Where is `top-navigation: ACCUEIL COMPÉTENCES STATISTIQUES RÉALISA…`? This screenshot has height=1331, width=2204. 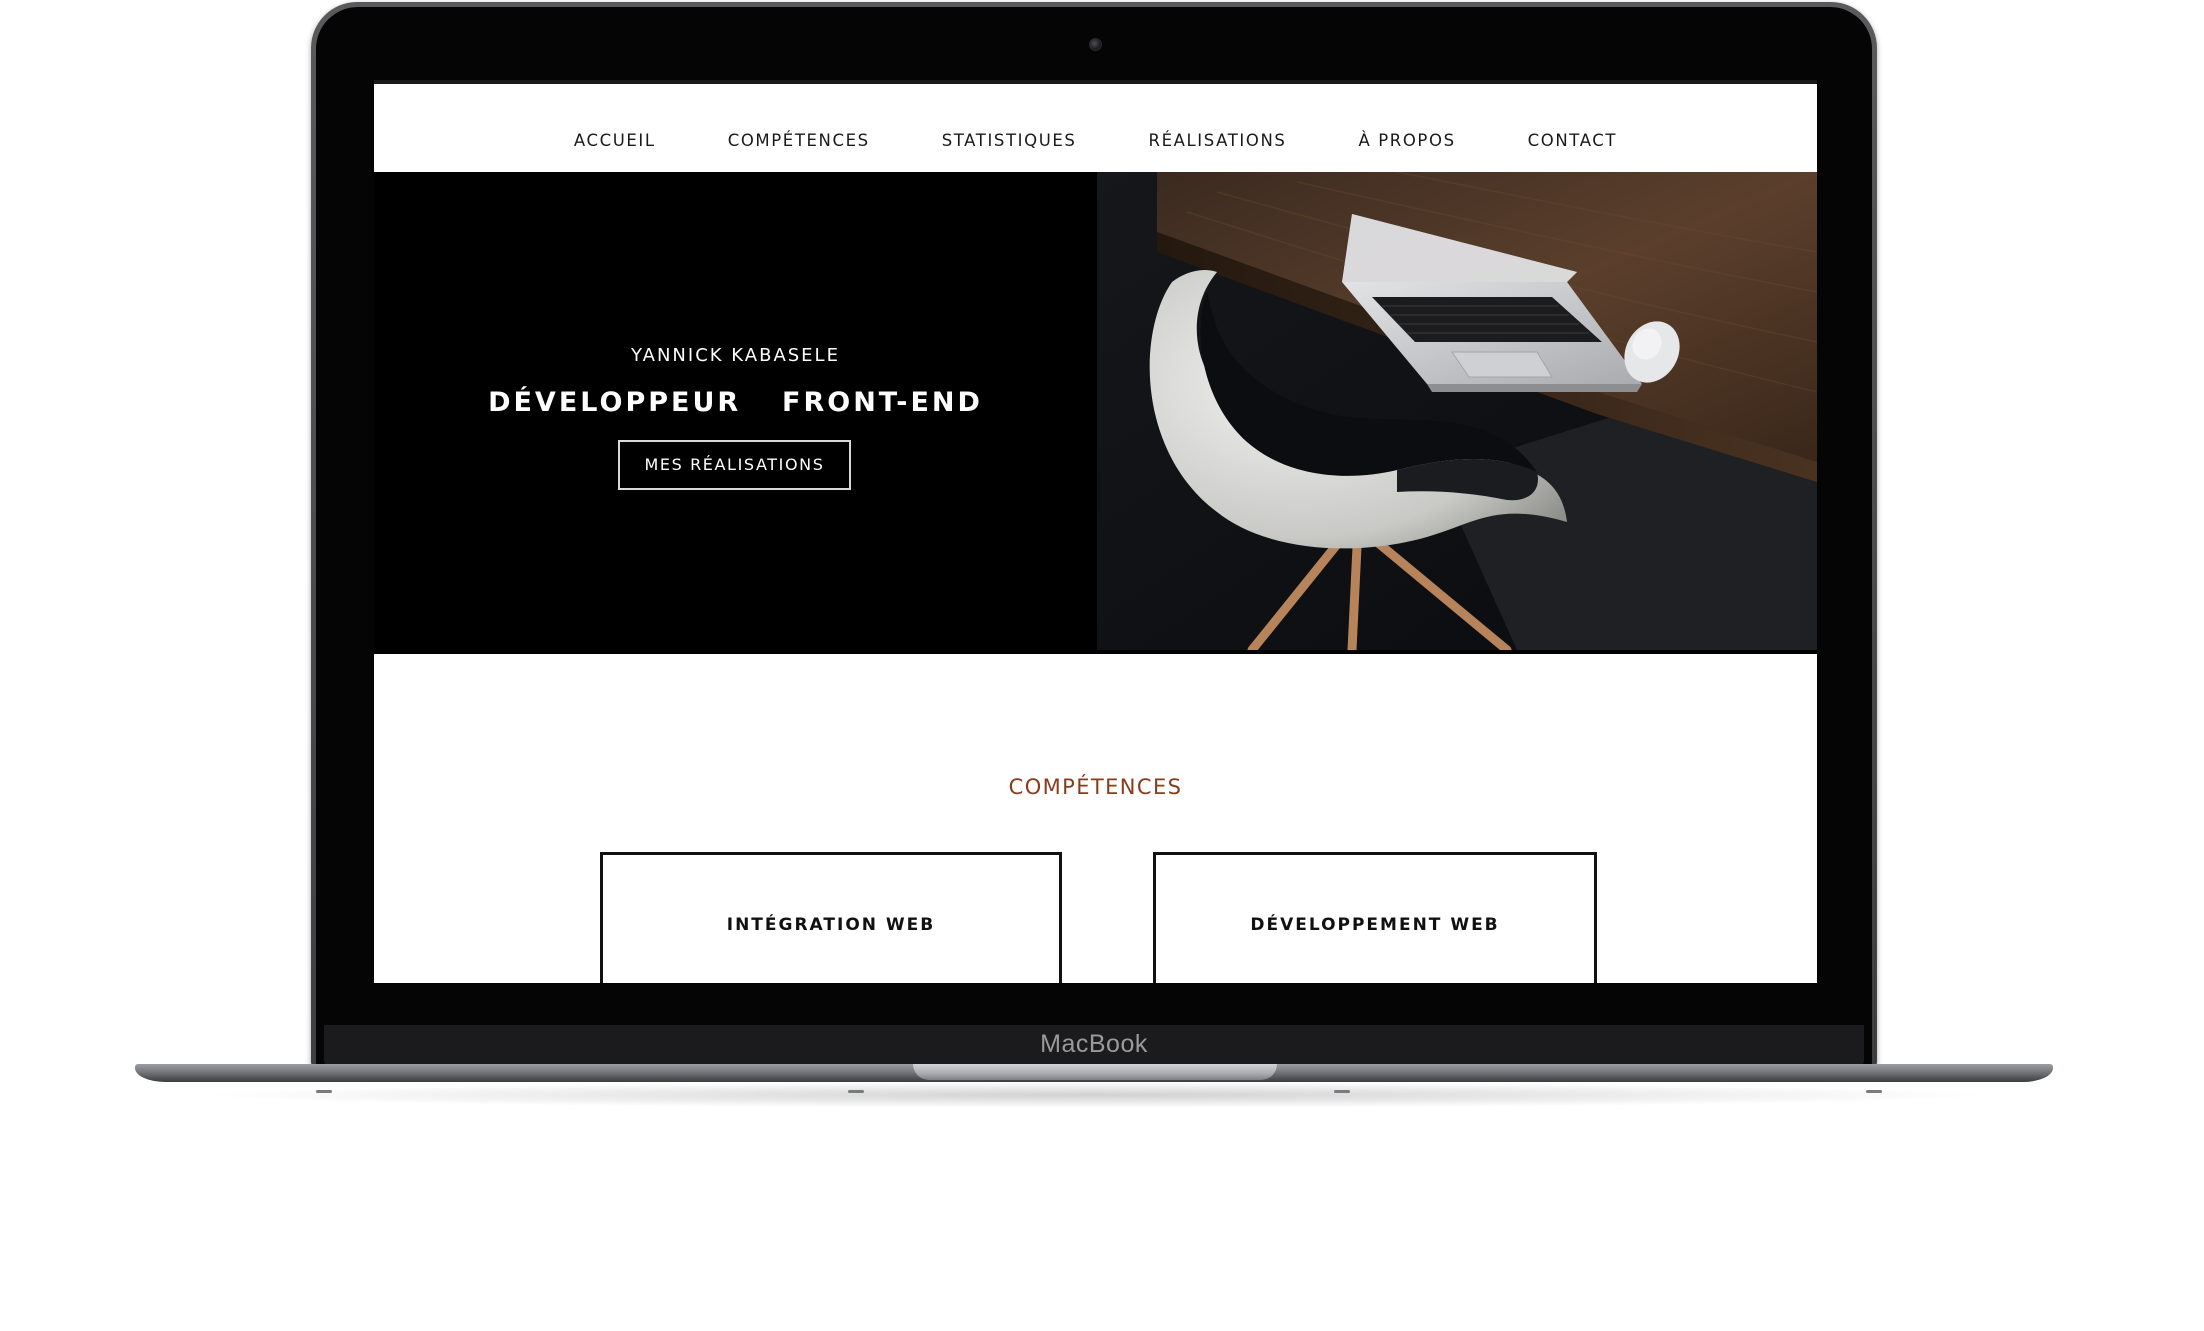
top-navigation: ACCUEIL COMPÉTENCES STATISTIQUES RÉALISA… is located at coordinates (1095, 126).